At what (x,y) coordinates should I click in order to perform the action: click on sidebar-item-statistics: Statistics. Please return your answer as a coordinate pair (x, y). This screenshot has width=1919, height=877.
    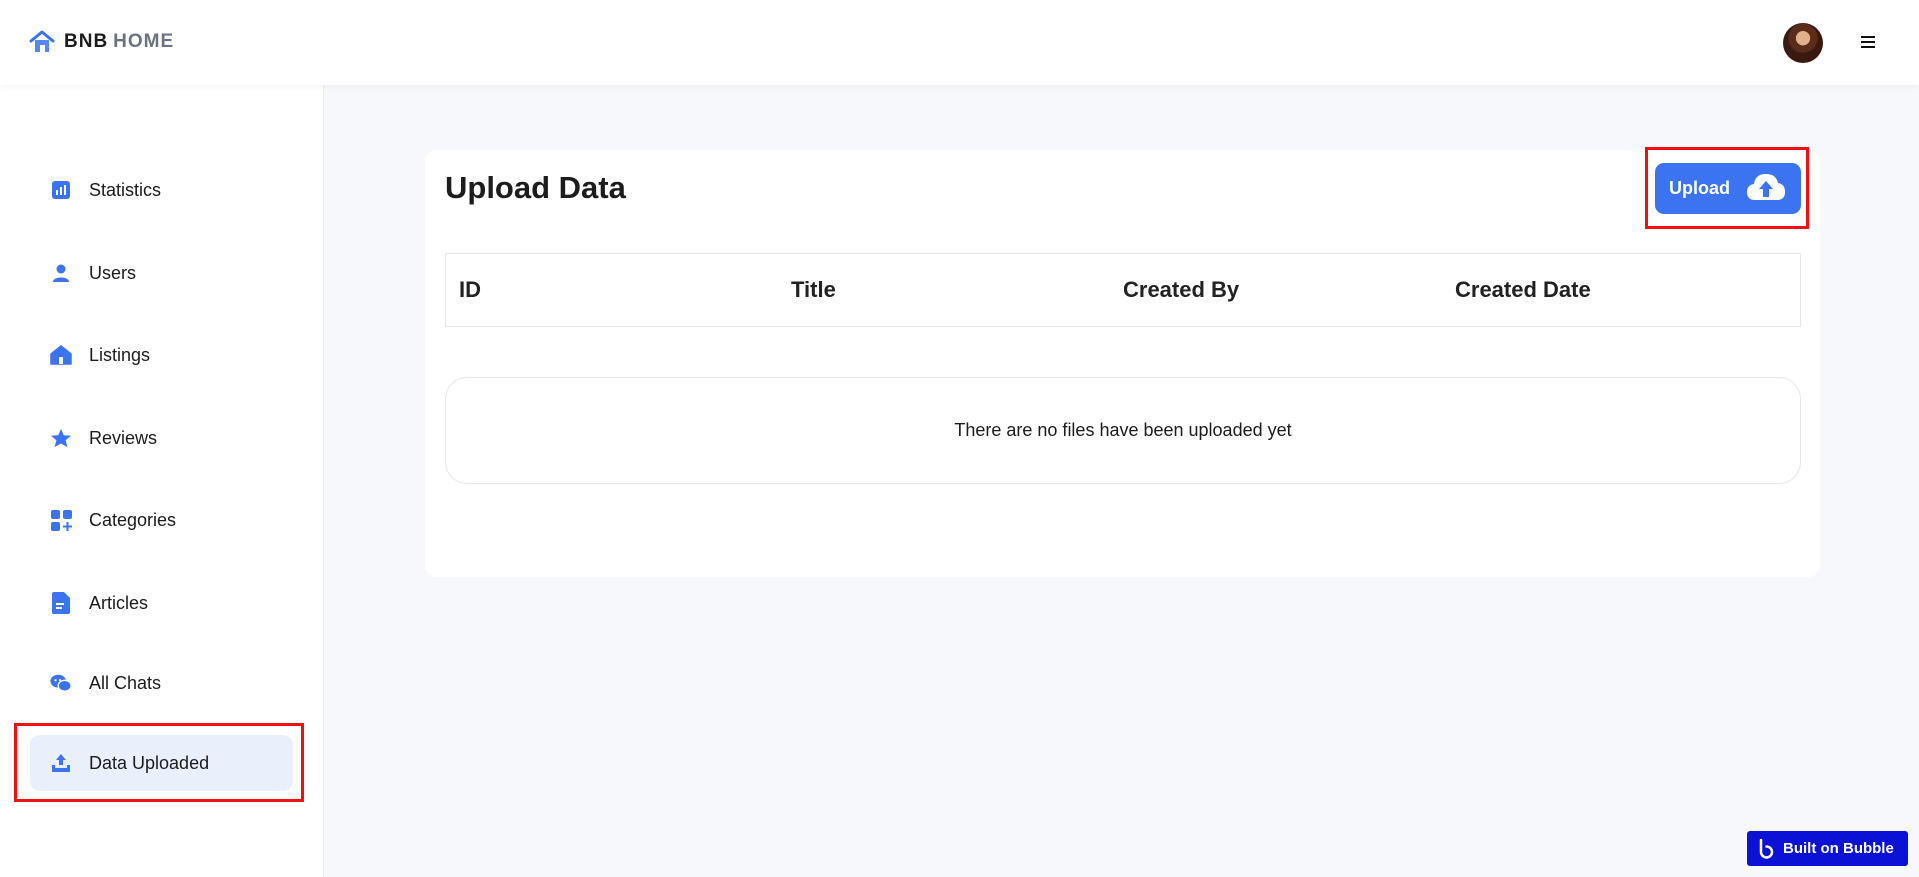
    Looking at the image, I should click on (161, 190).